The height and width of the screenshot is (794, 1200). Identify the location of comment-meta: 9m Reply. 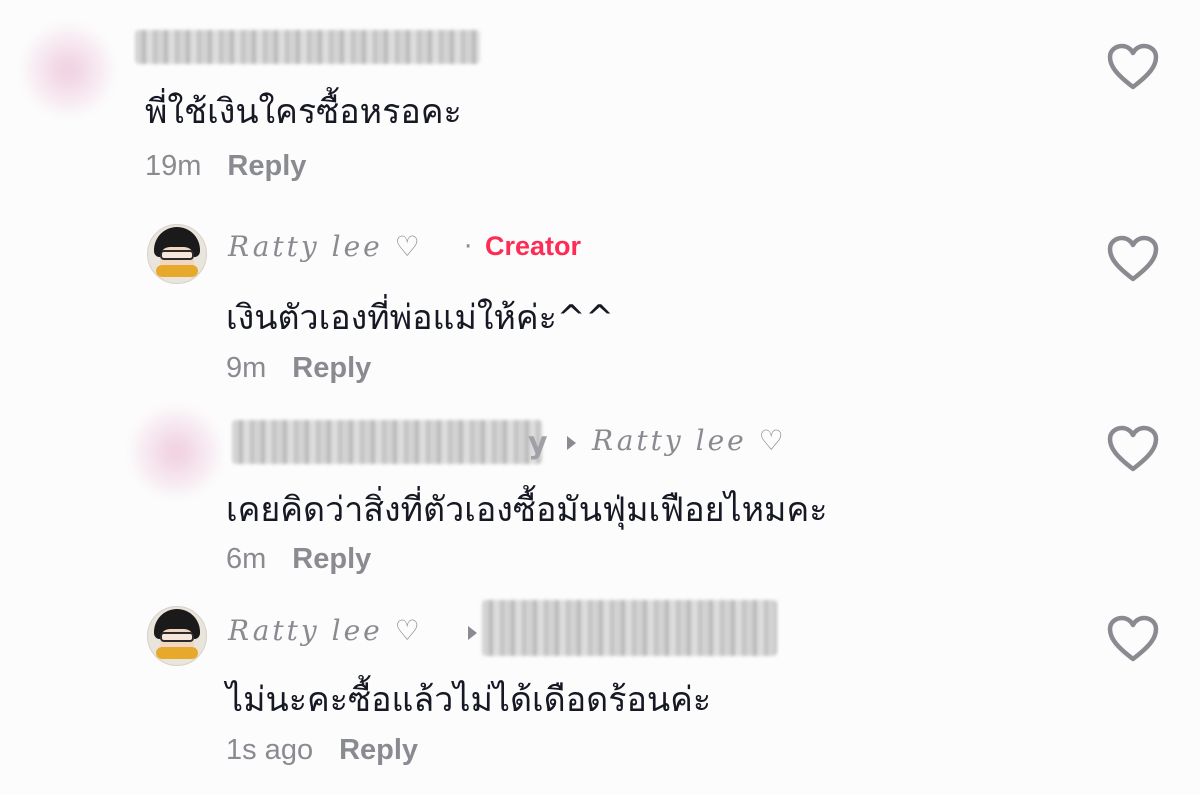
(298, 368).